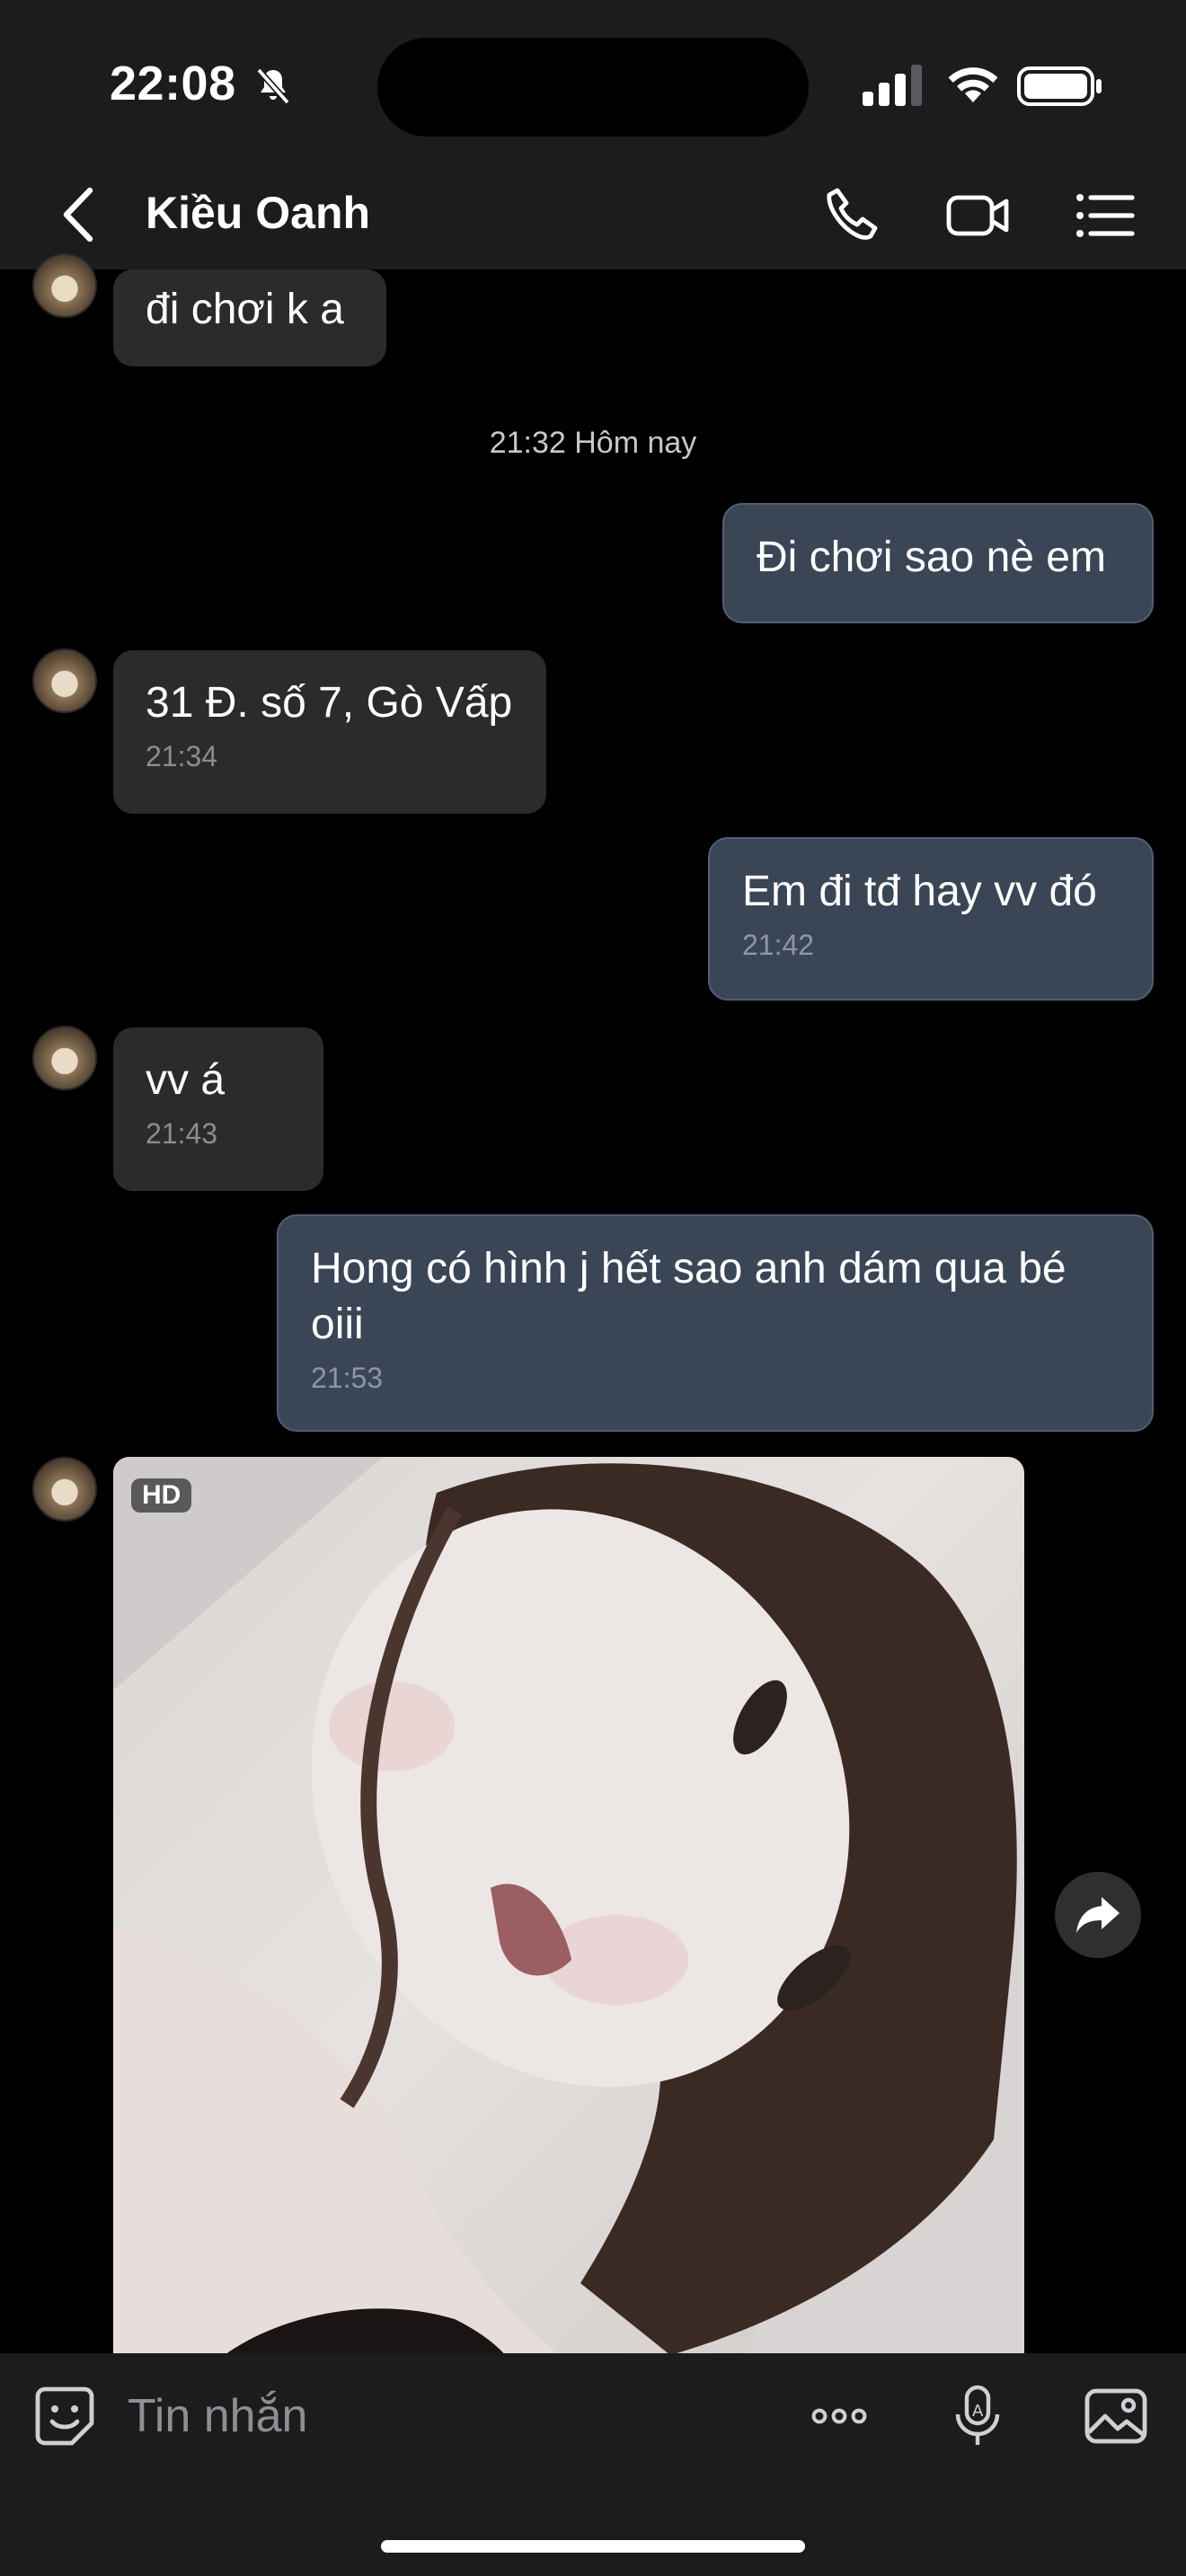  What do you see at coordinates (593, 2546) in the screenshot?
I see `home-indicator` at bounding box center [593, 2546].